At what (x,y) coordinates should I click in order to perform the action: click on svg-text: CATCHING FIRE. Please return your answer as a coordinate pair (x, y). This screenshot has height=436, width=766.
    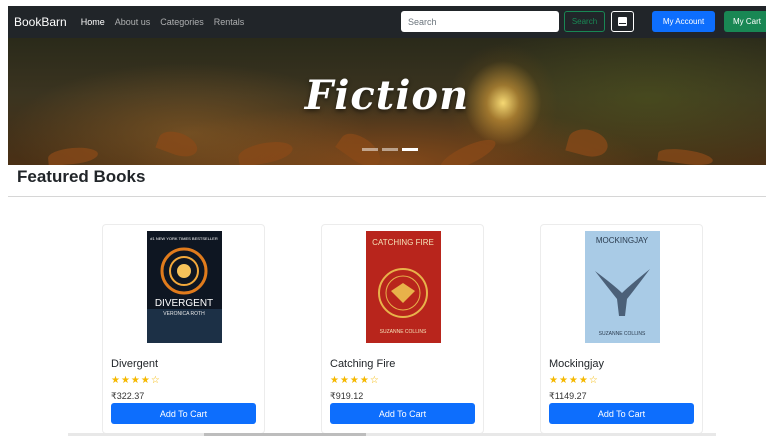
    Looking at the image, I should click on (403, 242).